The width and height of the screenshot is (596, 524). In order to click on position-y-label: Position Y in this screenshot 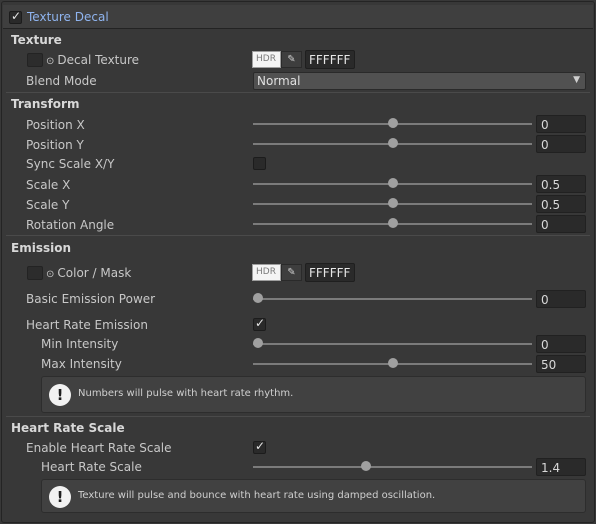, I will do `click(55, 145)`.